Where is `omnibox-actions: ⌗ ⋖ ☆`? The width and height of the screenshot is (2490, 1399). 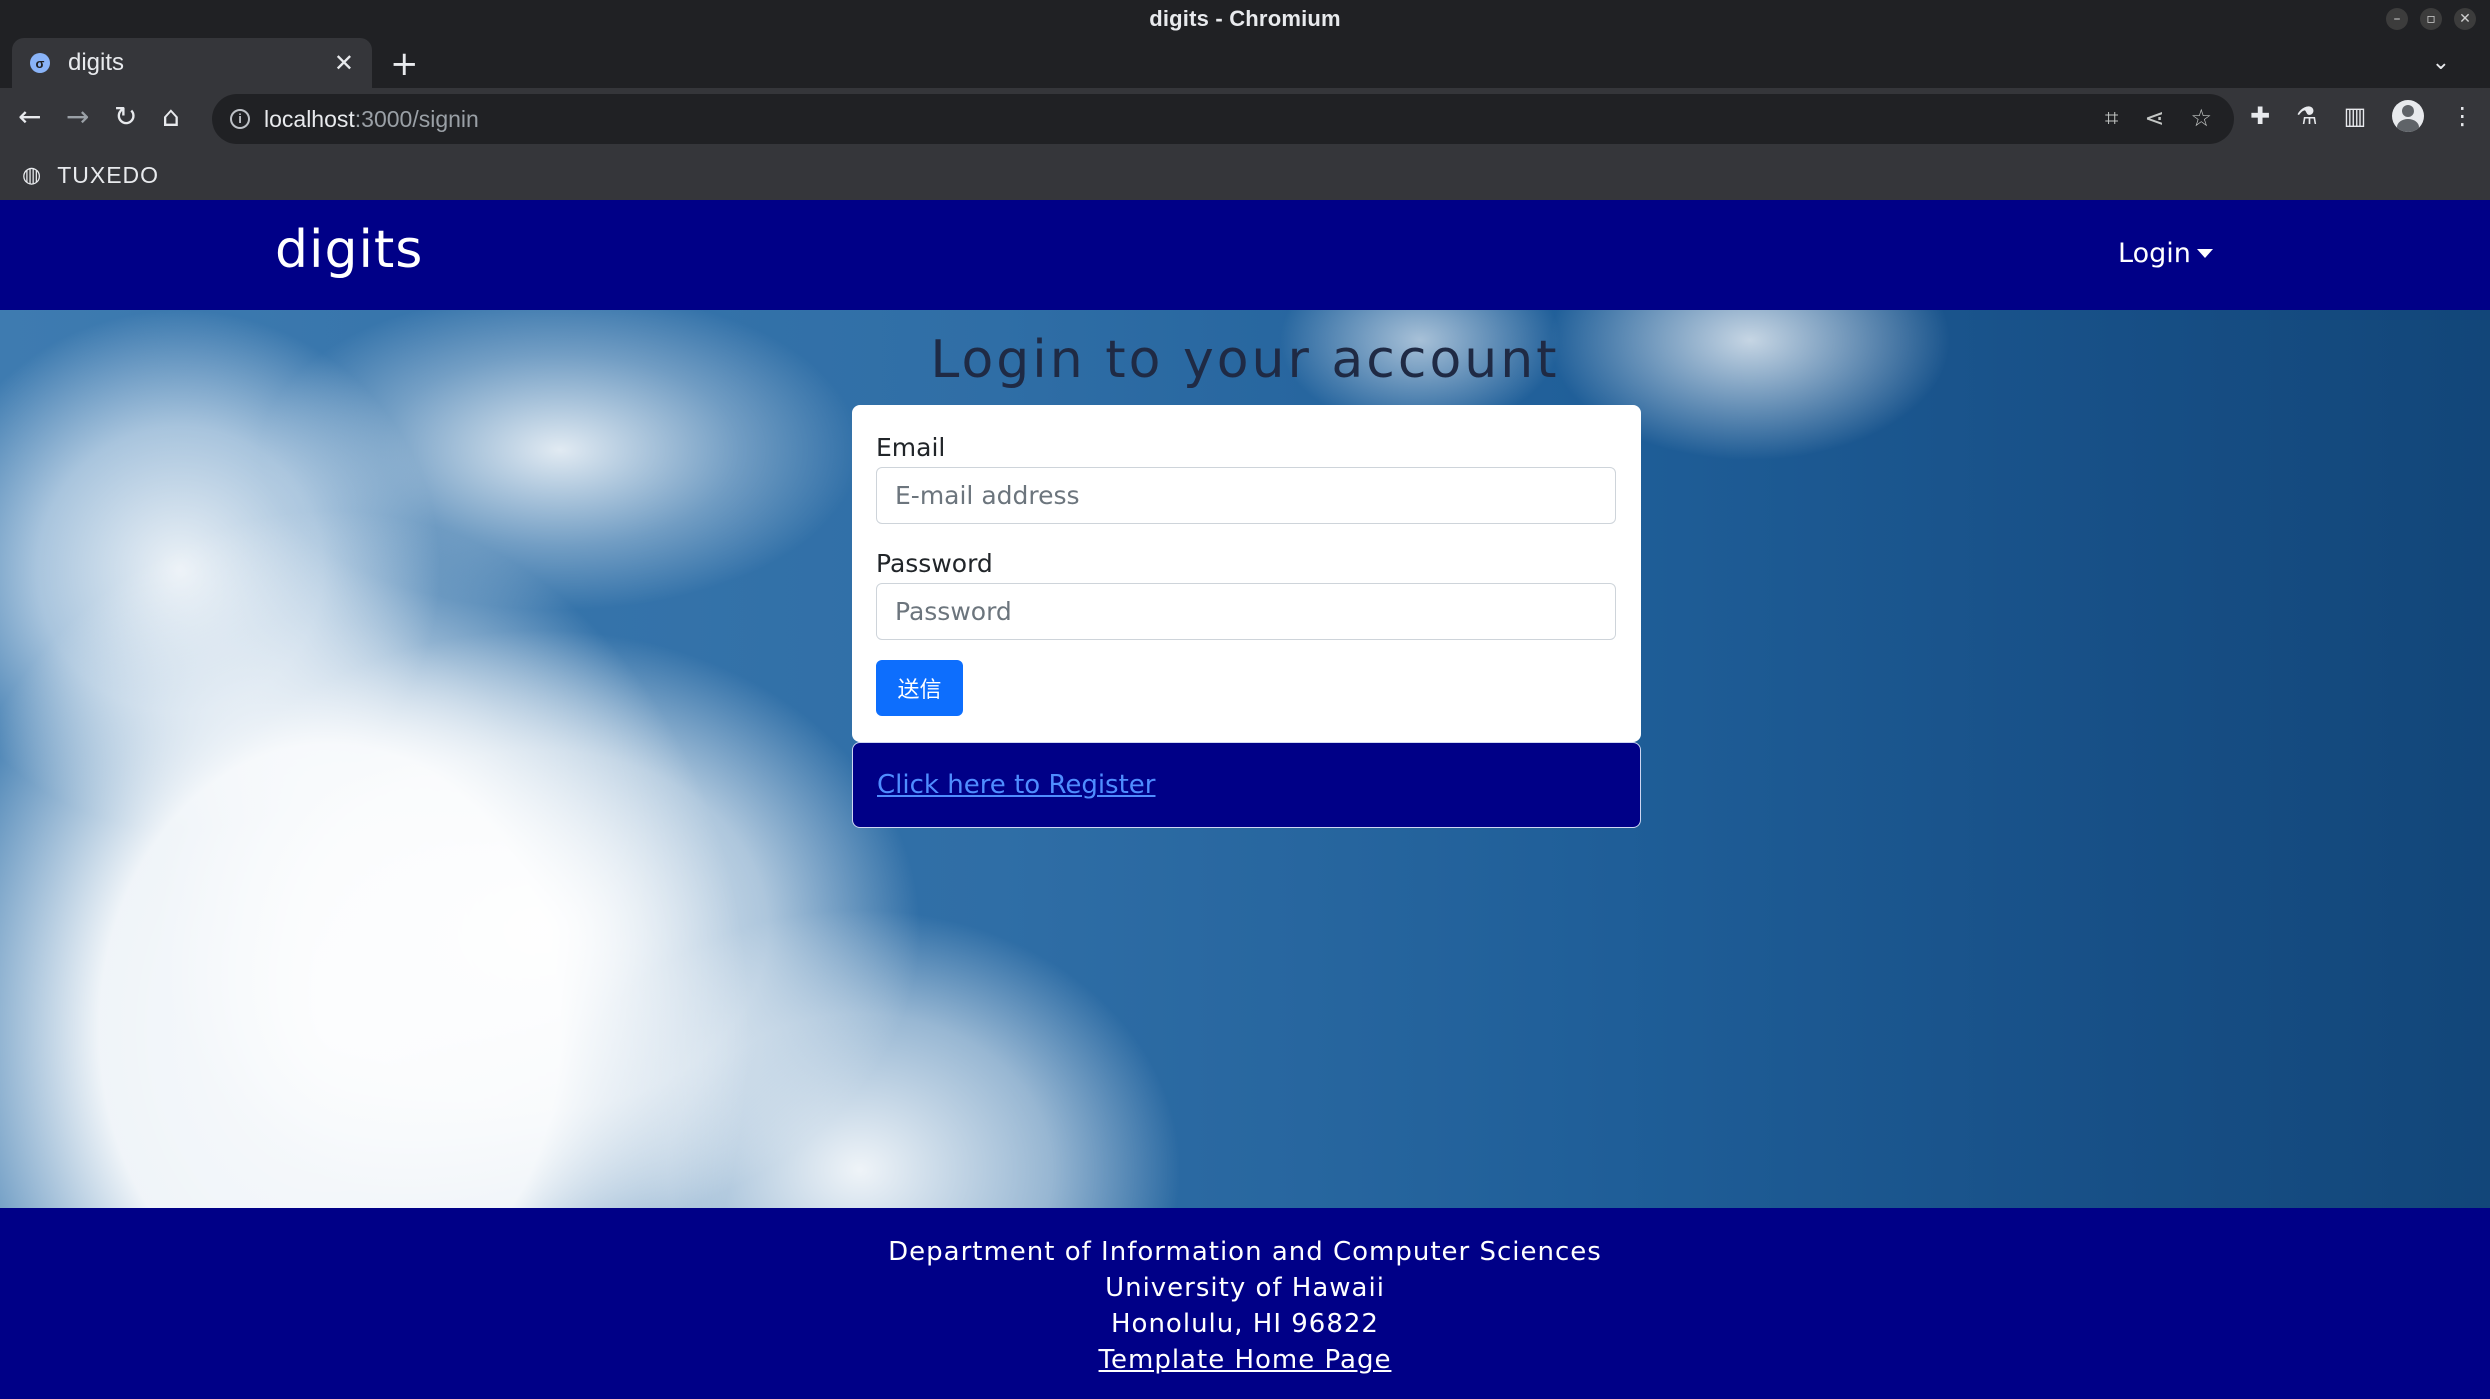
omnibox-actions: ⌗ ⋖ ☆ is located at coordinates (2158, 118).